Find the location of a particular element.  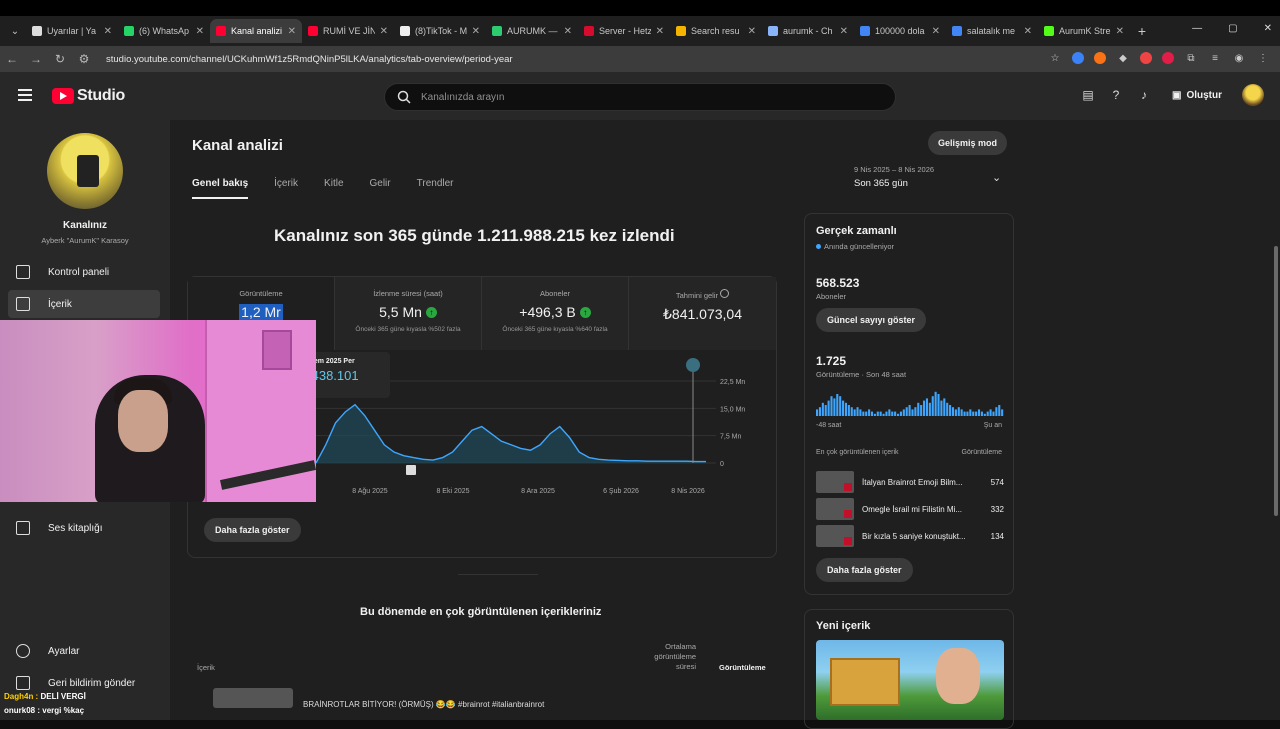

browser-tab: aurumk - Ch ✕ is located at coordinates (808, 31).